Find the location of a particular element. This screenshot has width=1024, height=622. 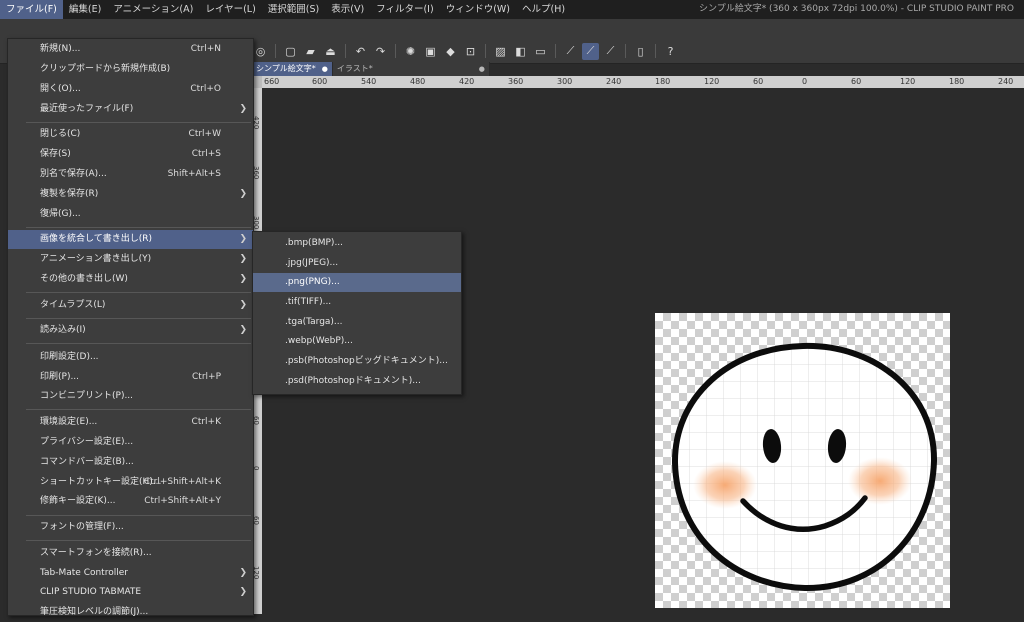

ruler-label: 240 is located at coordinates (614, 81).